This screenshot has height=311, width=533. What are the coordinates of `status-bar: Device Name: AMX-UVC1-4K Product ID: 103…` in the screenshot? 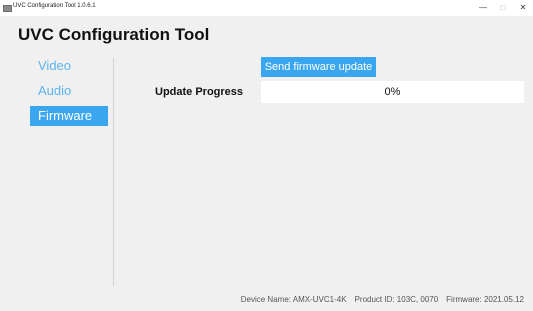 It's located at (382, 299).